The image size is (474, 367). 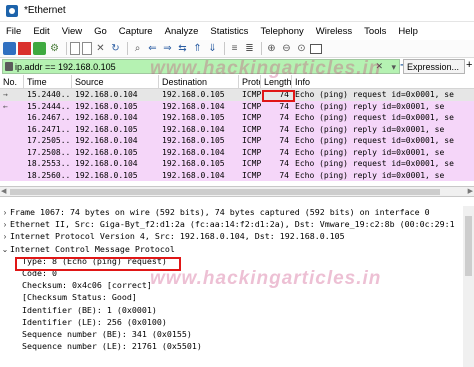 What do you see at coordinates (48, 82) in the screenshot?
I see `column-header-time: Time` at bounding box center [48, 82].